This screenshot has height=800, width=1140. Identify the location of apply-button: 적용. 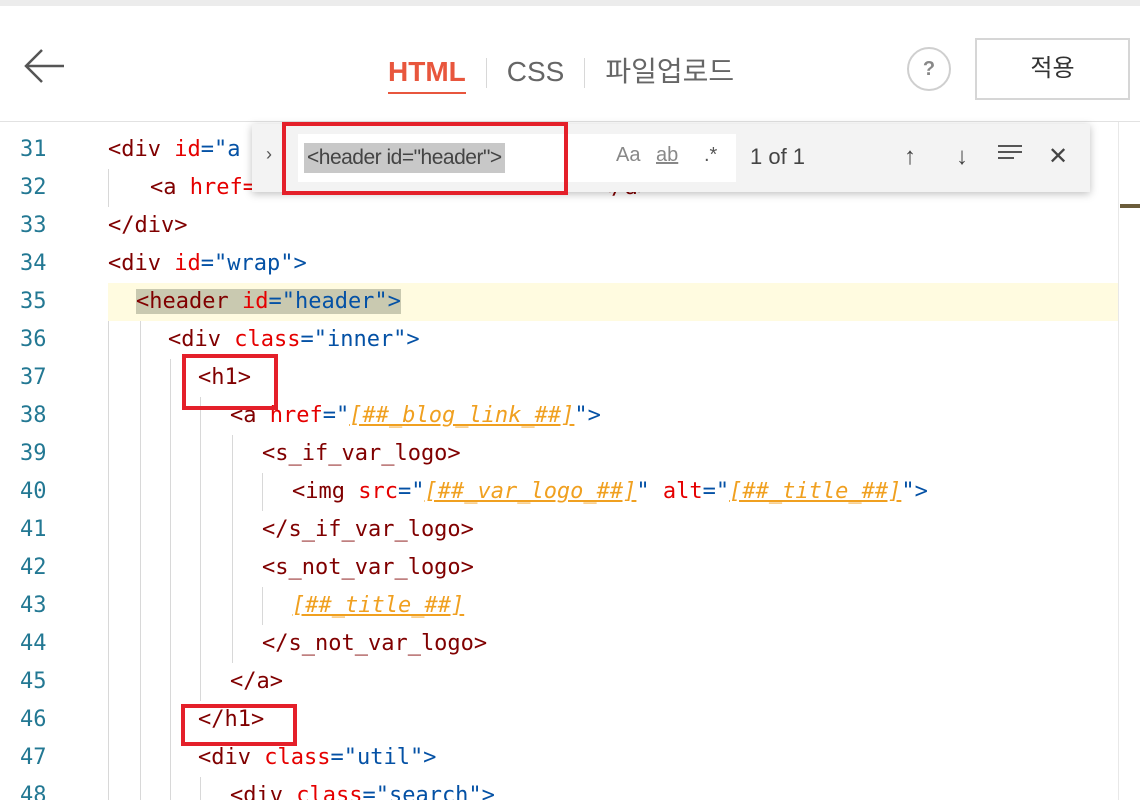
(1052, 69).